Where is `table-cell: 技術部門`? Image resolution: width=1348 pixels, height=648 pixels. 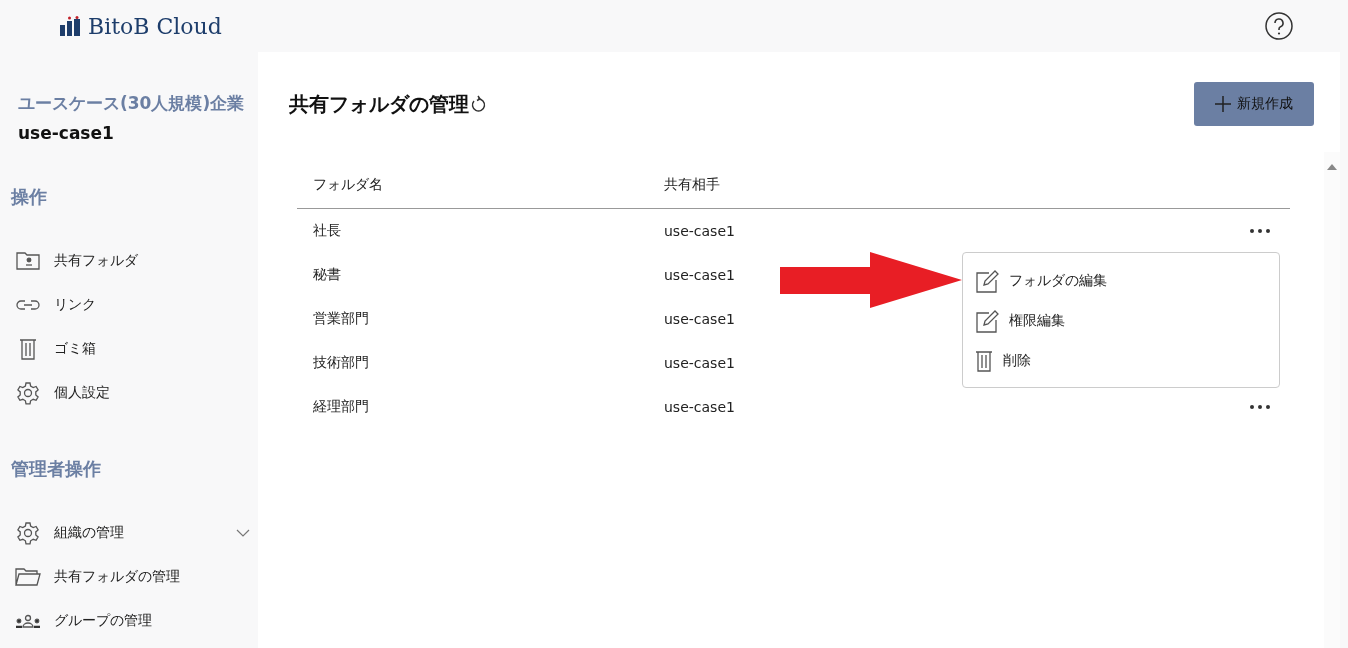
table-cell: 技術部門 is located at coordinates (341, 363).